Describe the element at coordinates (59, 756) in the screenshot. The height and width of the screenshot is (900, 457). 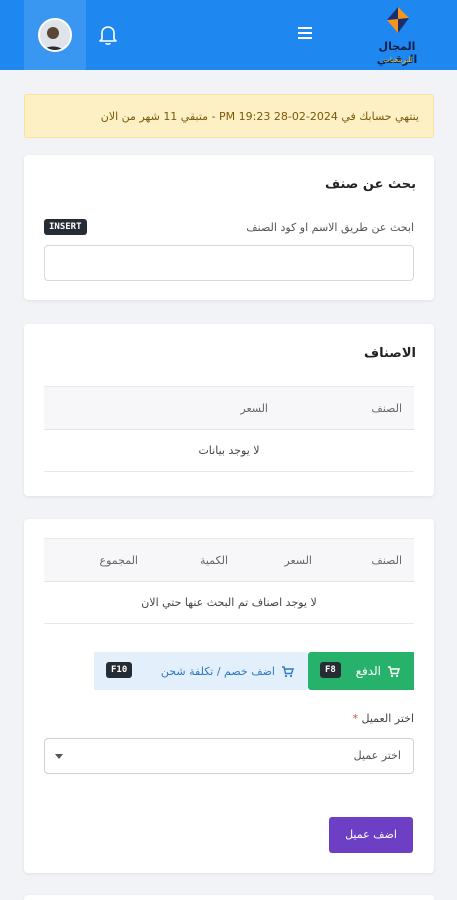
I see `chevron-down-icon` at that location.